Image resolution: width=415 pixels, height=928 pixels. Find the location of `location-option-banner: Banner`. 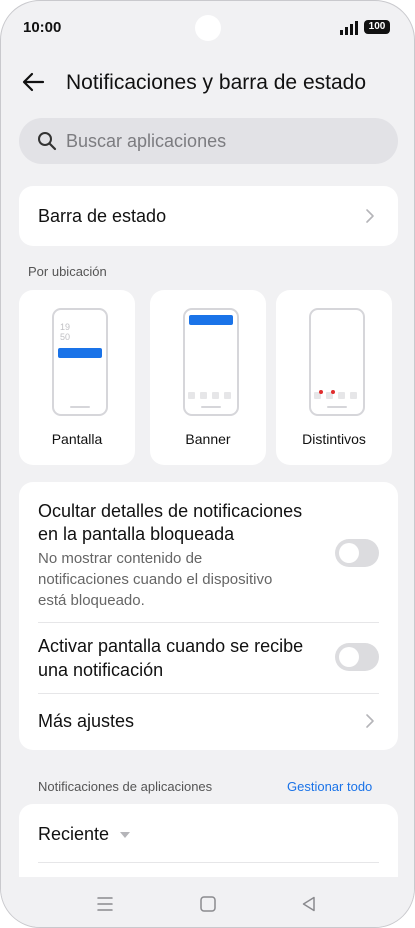

location-option-banner: Banner is located at coordinates (208, 377).